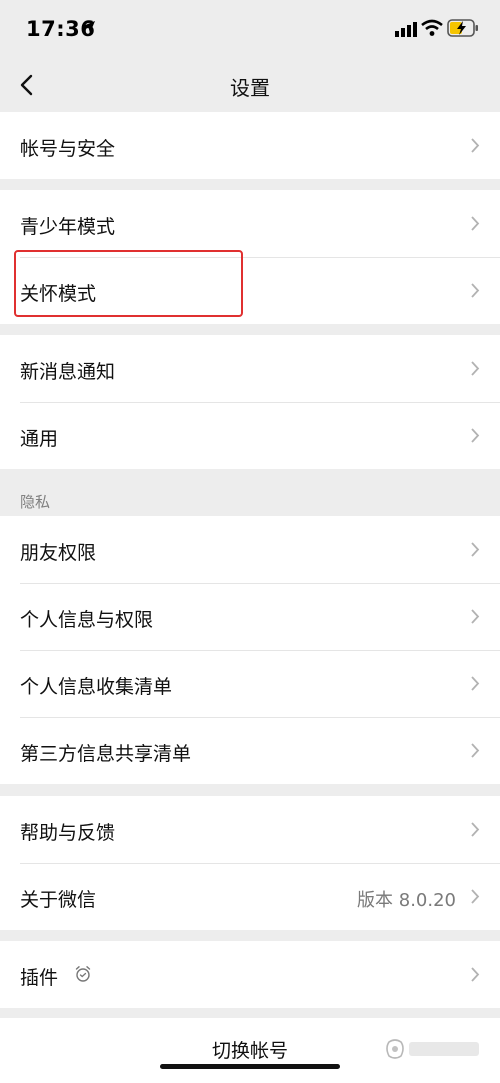 This screenshot has width=500, height=1083. I want to click on row-label: 关于微信, so click(58, 900).